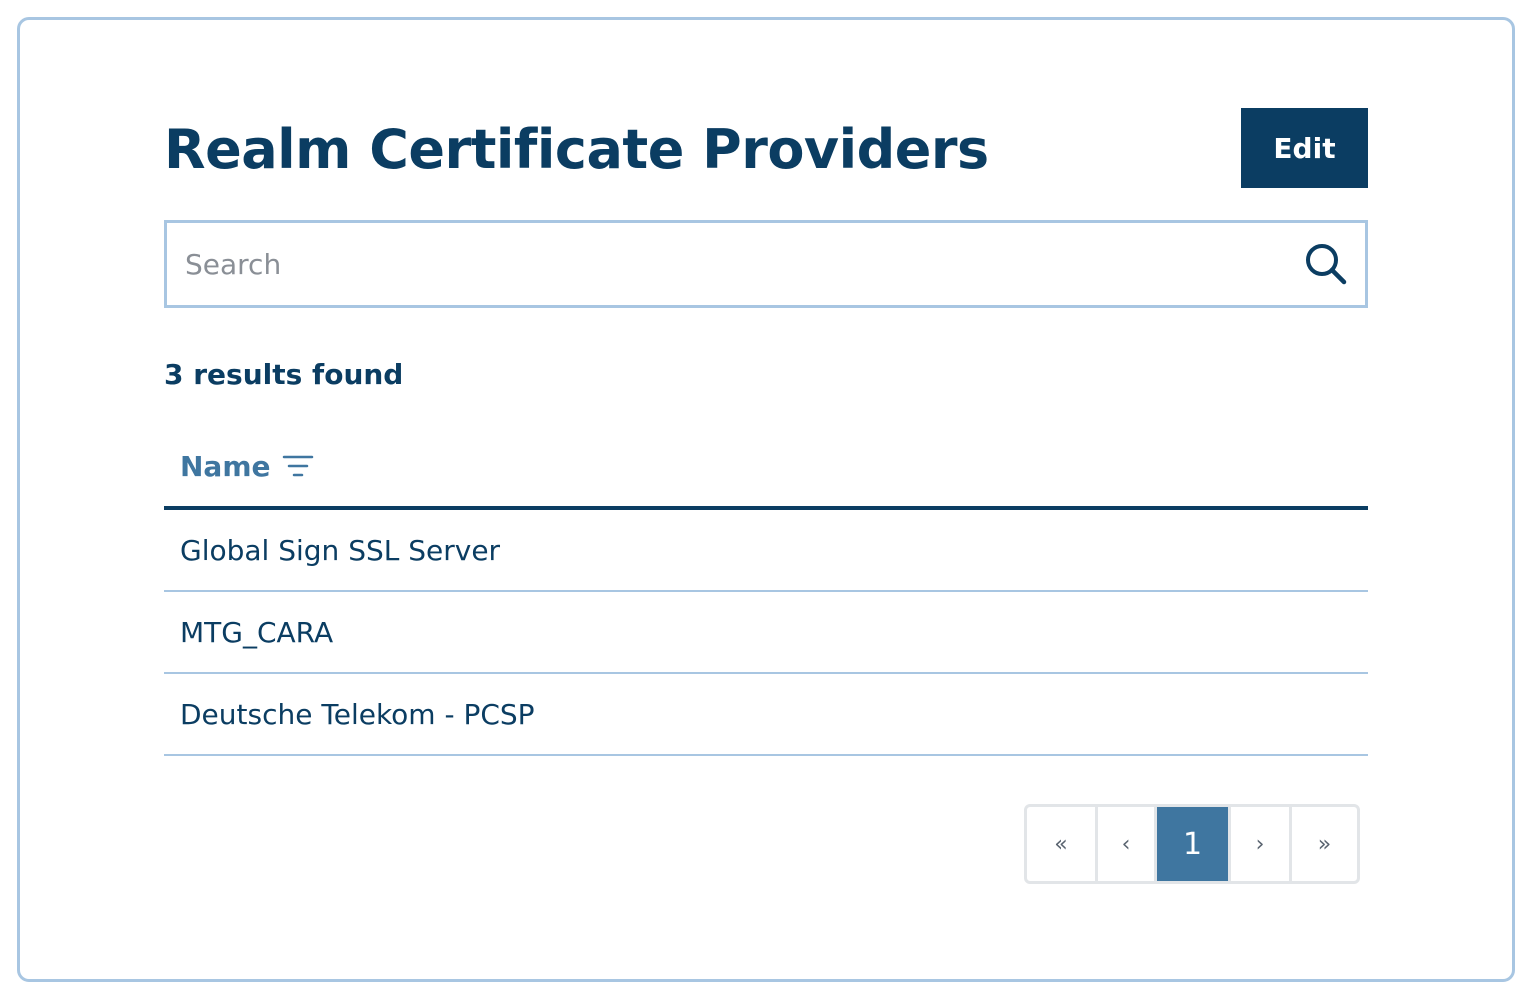  What do you see at coordinates (766, 715) in the screenshot?
I see `table-row: Deutsche Telekom - PCSP` at bounding box center [766, 715].